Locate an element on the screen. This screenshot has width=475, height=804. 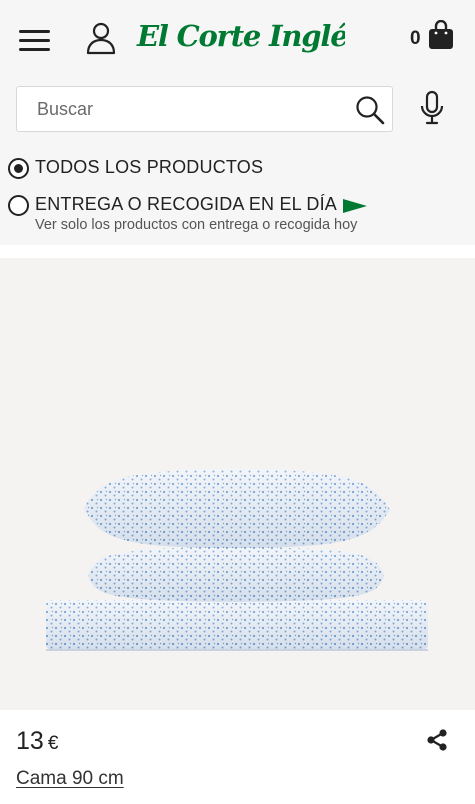
product-name-link: Cama 90 cm is located at coordinates (70, 779).